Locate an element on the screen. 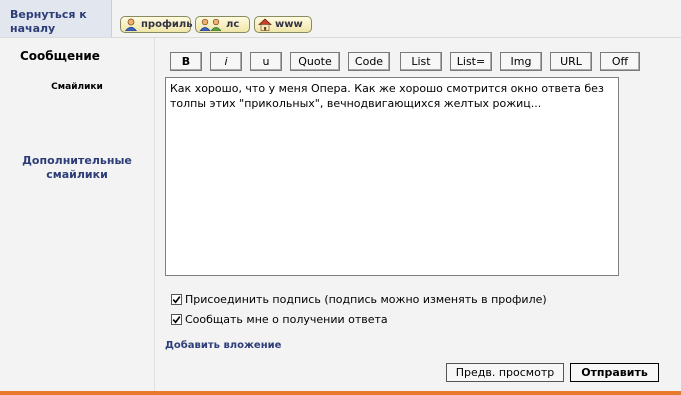 The height and width of the screenshot is (395, 681). profile-button-label: профиль is located at coordinates (167, 24).